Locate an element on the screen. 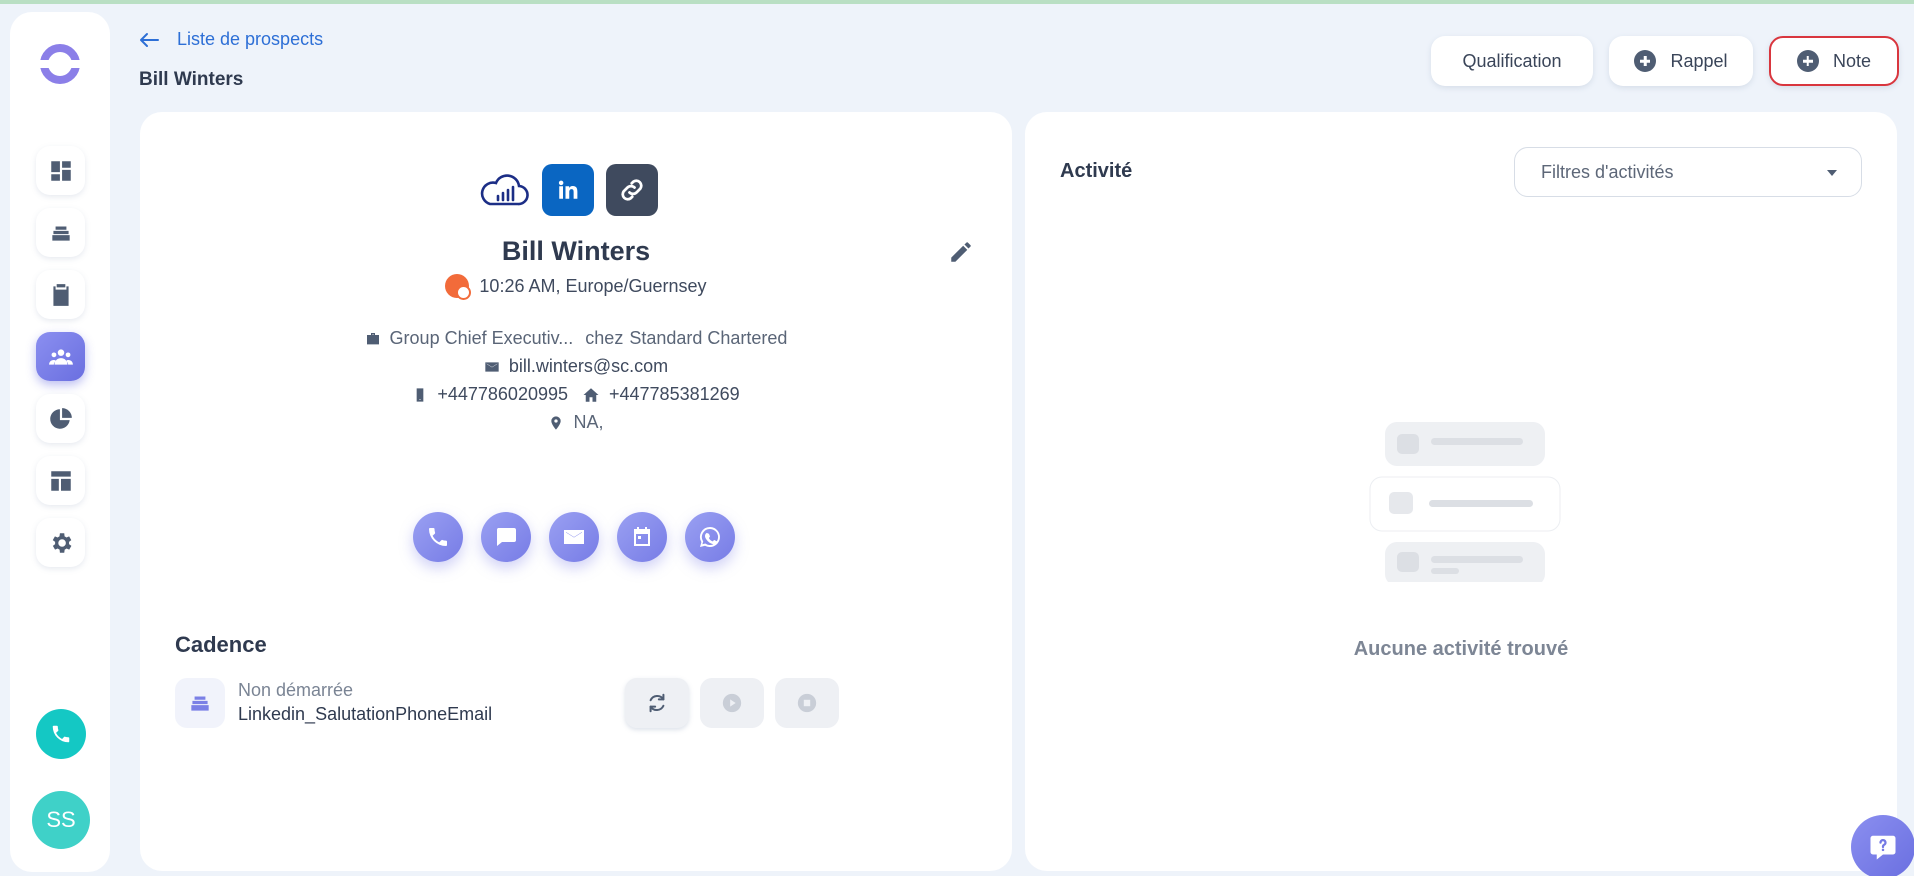  qualification-button: Qualification is located at coordinates (1512, 61).